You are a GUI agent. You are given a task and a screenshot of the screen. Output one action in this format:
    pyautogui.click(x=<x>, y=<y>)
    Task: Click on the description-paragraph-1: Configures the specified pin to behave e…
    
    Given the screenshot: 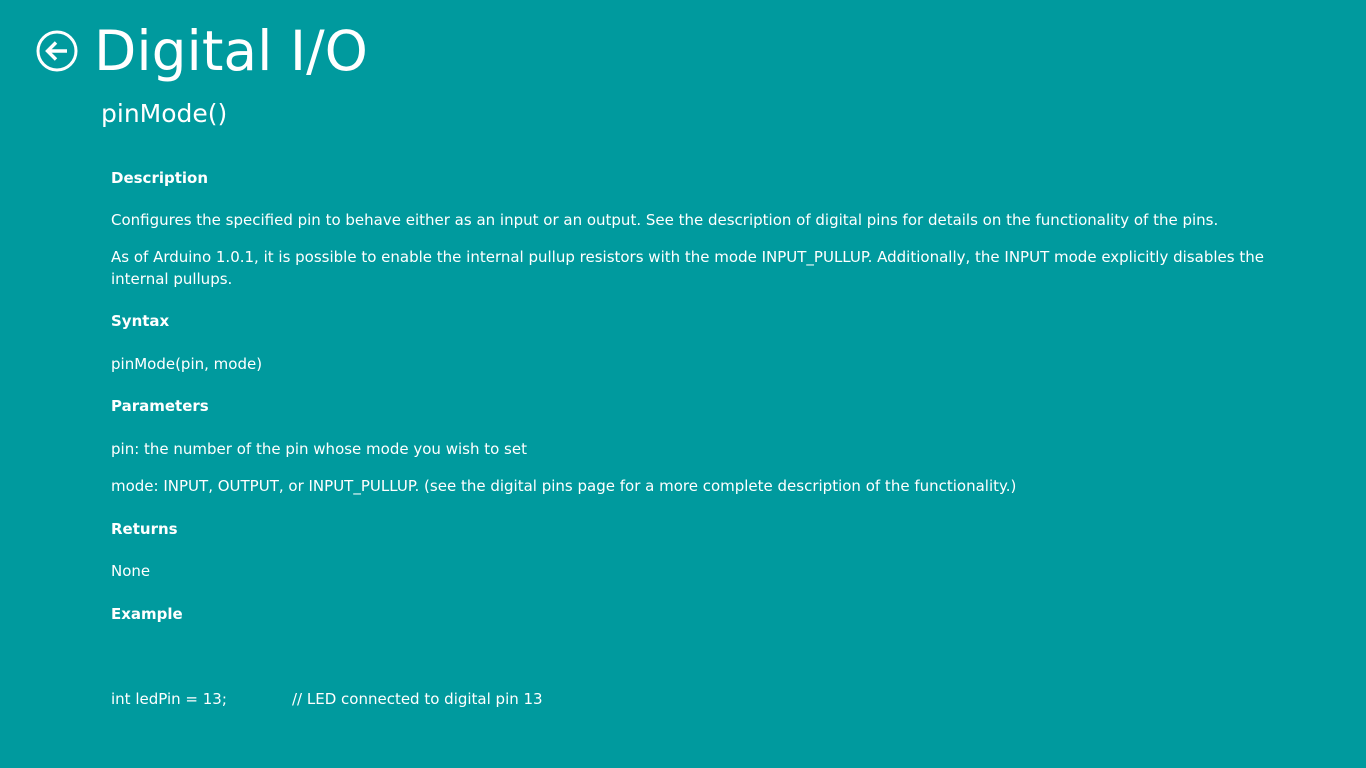 What is the action you would take?
    pyautogui.click(x=665, y=220)
    